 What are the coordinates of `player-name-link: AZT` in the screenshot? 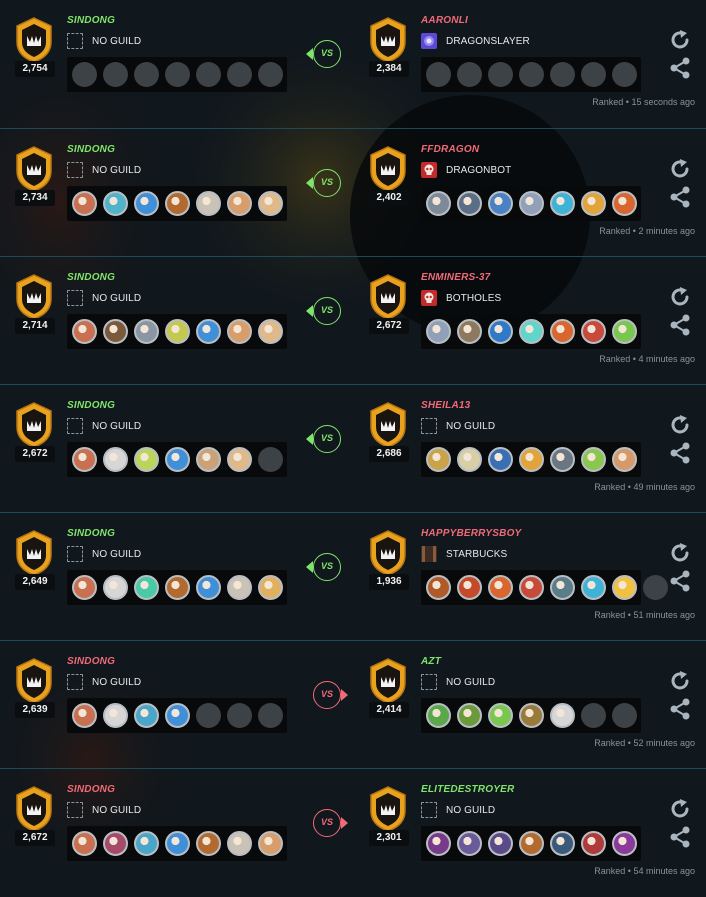 It's located at (431, 661).